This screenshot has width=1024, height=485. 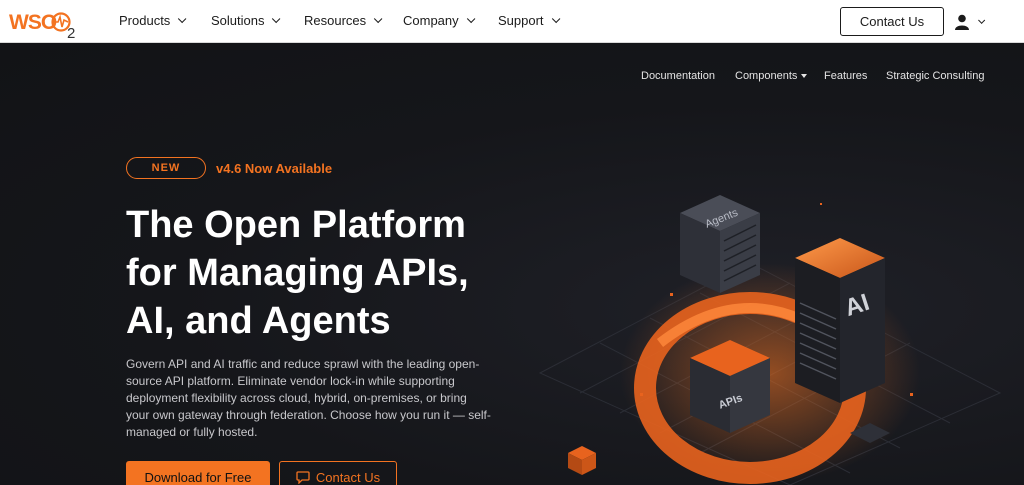 I want to click on headline-line-1: The Open Platform, so click(x=296, y=225).